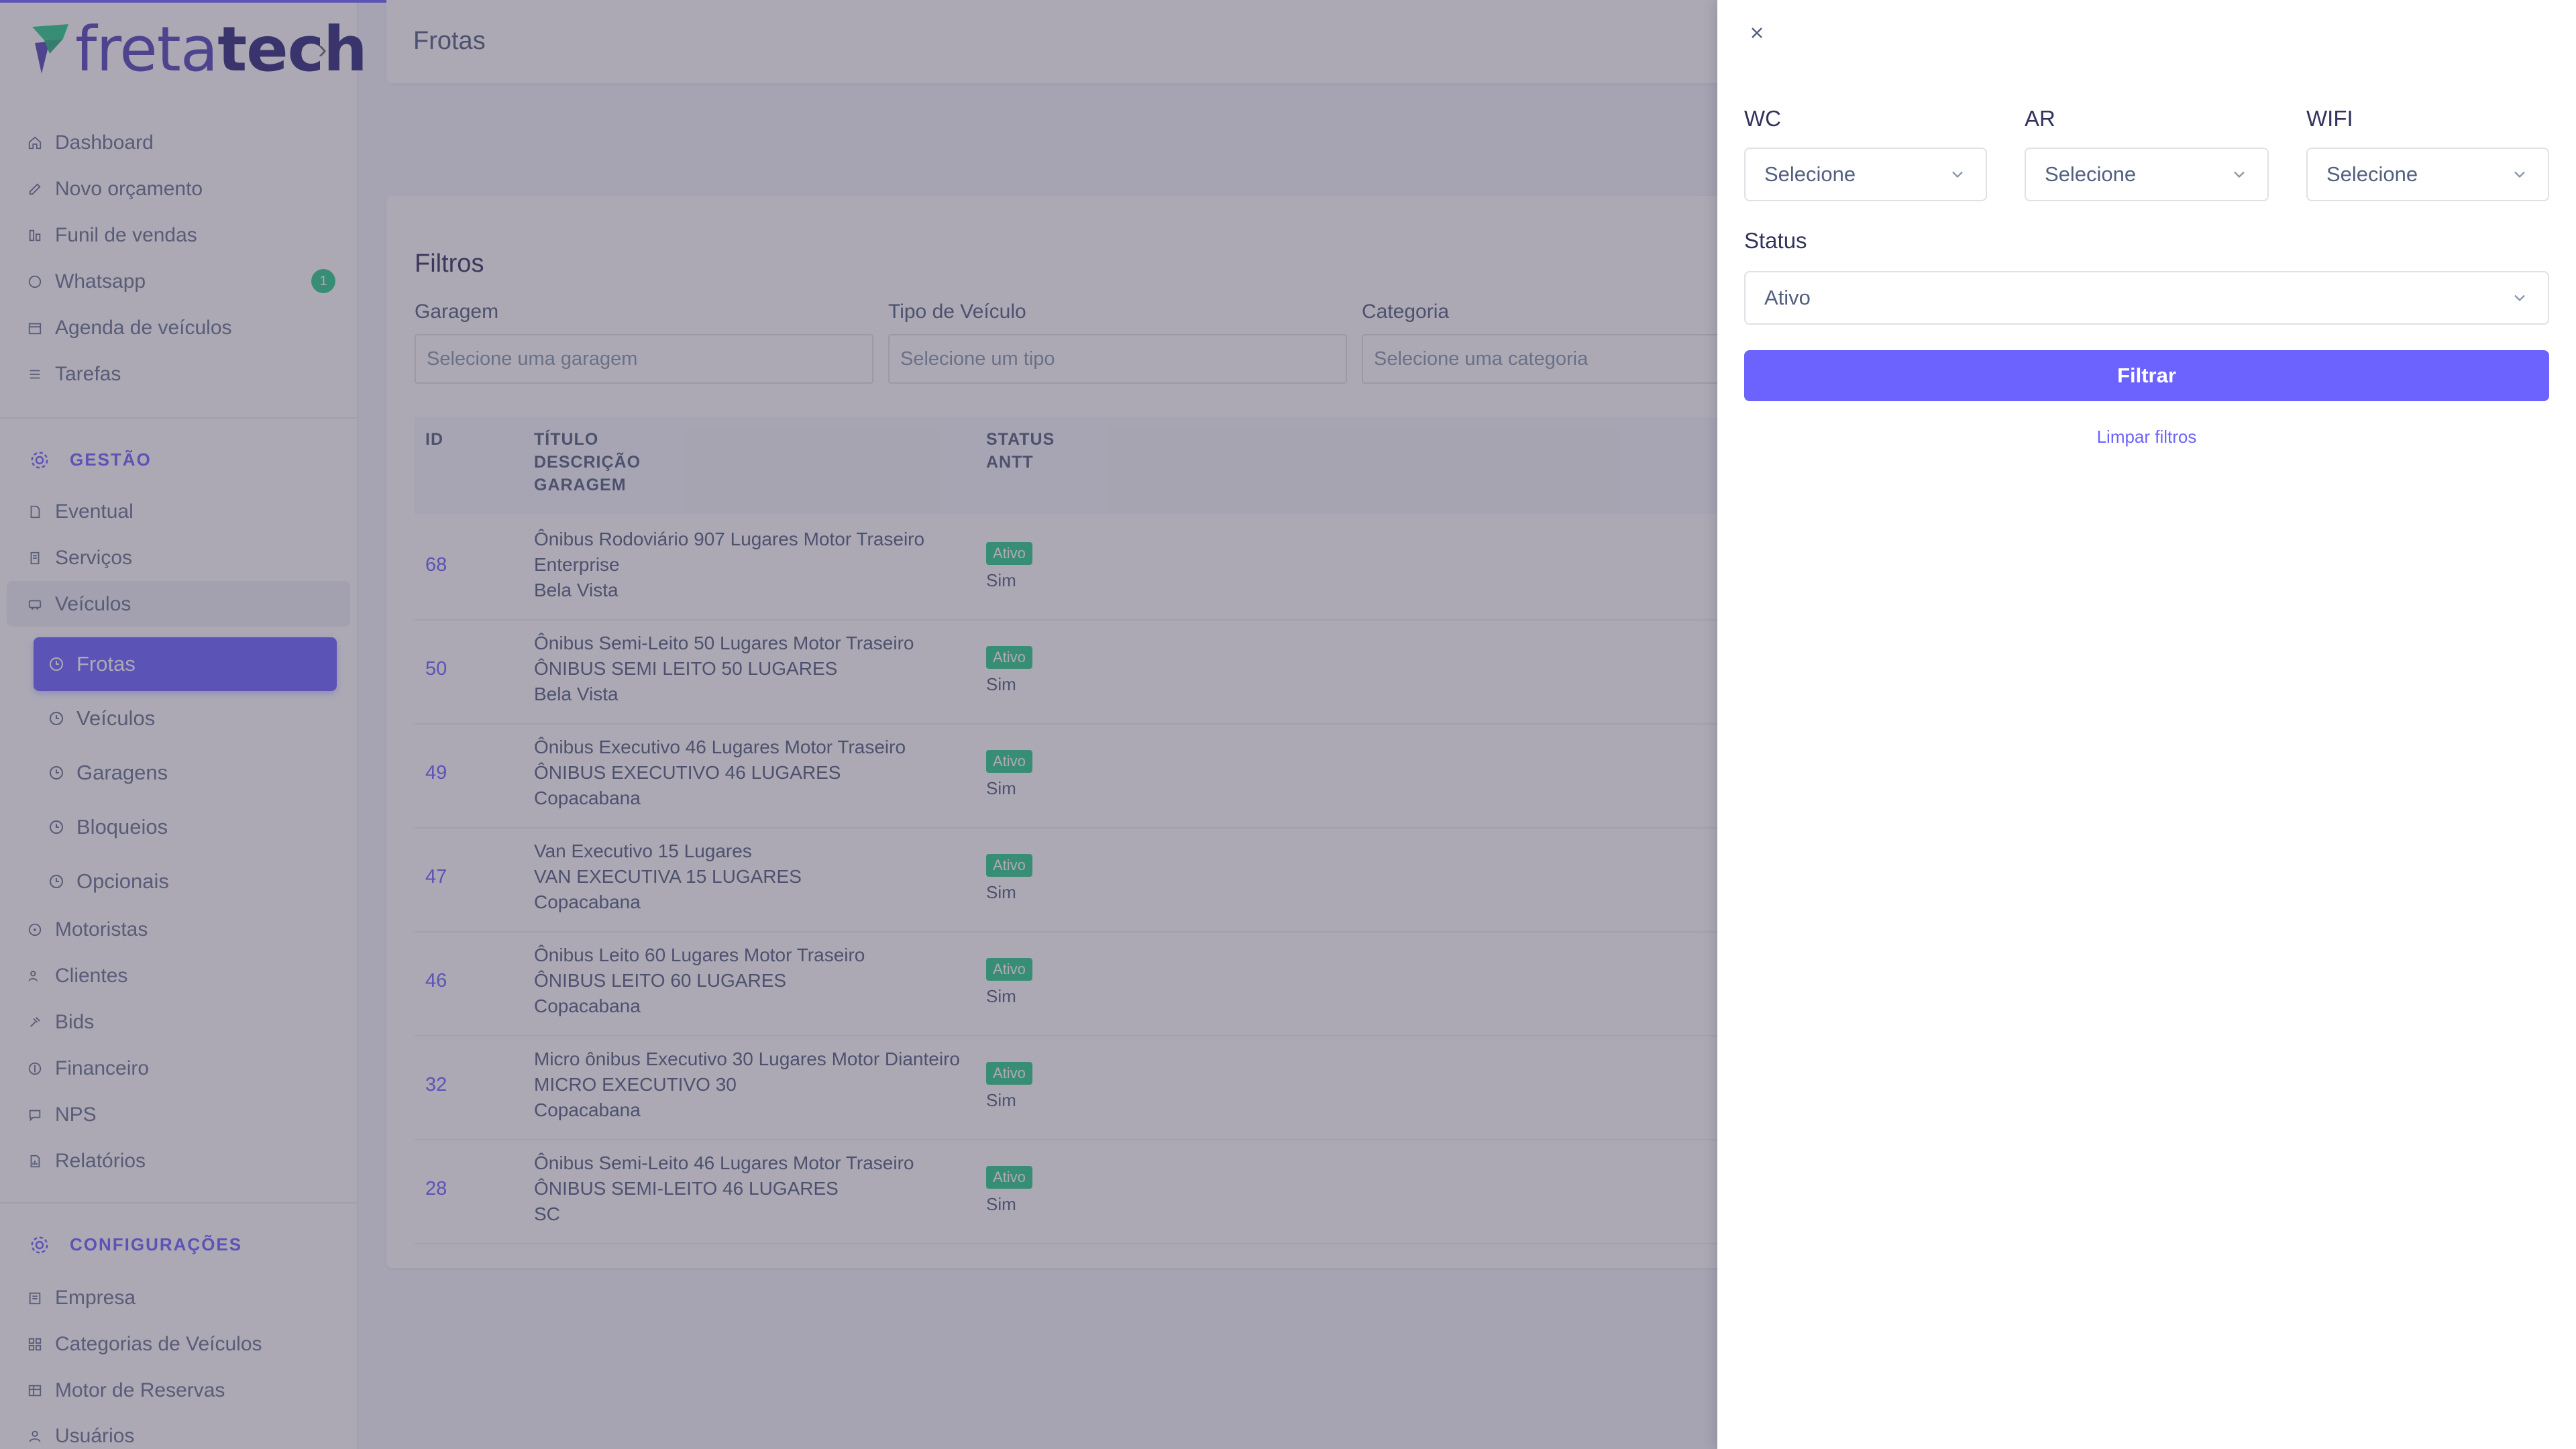 This screenshot has height=1449, width=2576. What do you see at coordinates (1787, 297) in the screenshot?
I see `status-select-value: Ativo` at bounding box center [1787, 297].